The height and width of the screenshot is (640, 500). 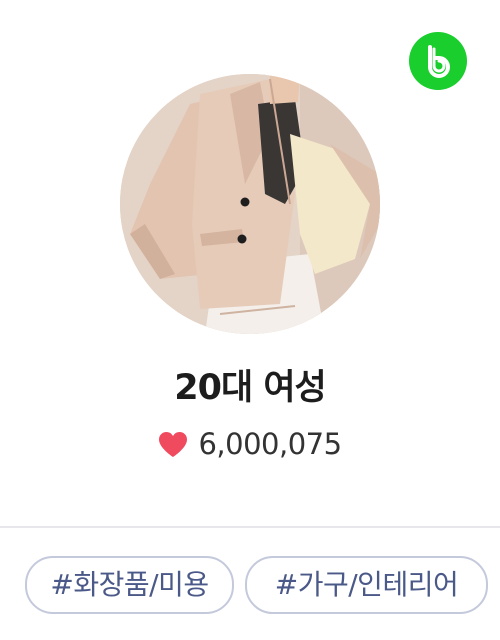 What do you see at coordinates (438, 61) in the screenshot?
I see `blog-b-icon` at bounding box center [438, 61].